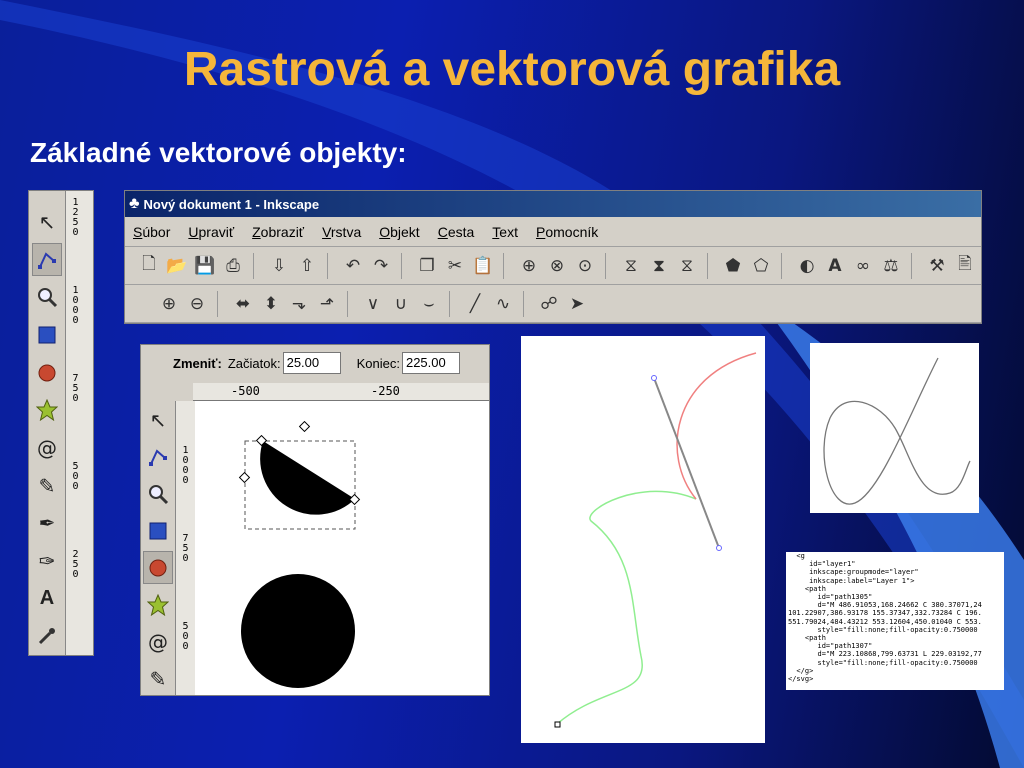  I want to click on end-label: Koniec:, so click(378, 363).